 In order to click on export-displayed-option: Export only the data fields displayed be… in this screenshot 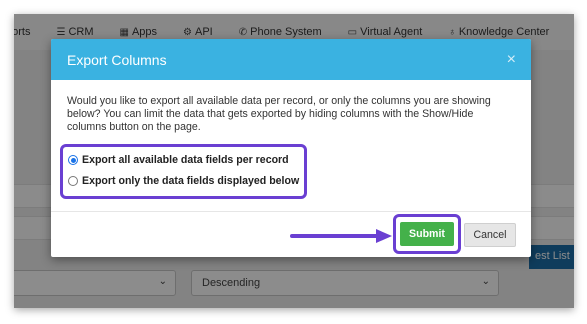, I will do `click(183, 181)`.